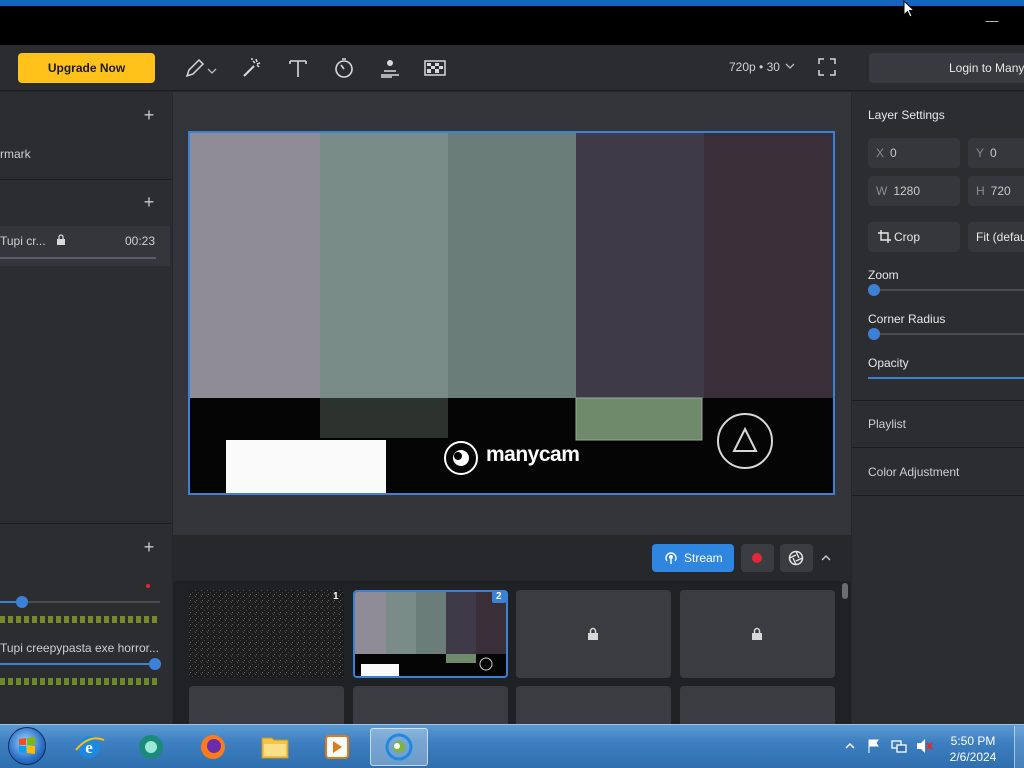  Describe the element at coordinates (149, 115) in the screenshot. I see `add-layer-plus-icon: +` at that location.